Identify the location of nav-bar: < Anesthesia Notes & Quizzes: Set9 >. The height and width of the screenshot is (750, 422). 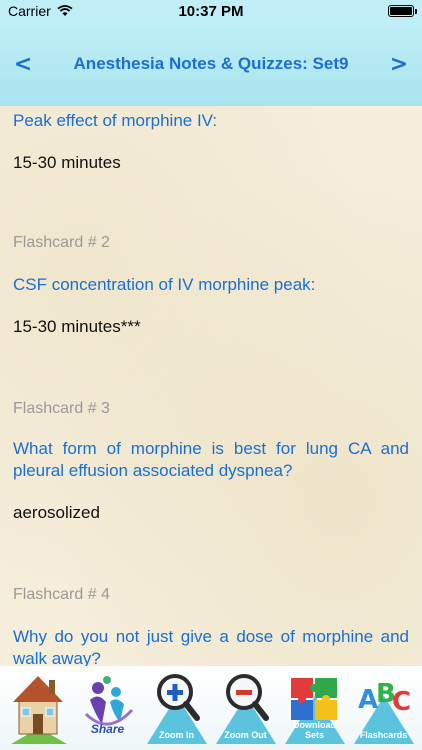
(211, 64).